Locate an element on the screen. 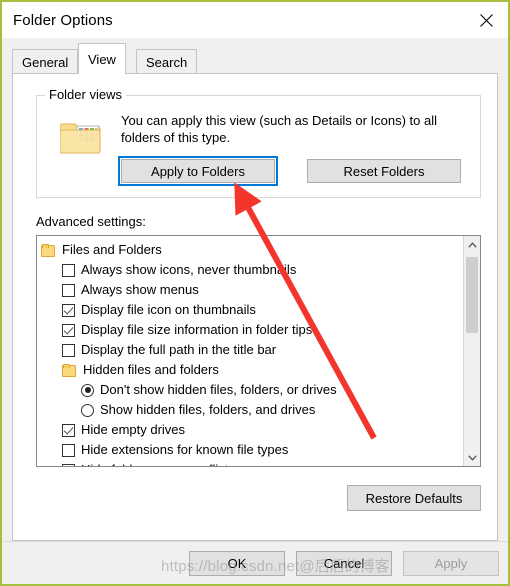  apply-to-folders-label: Apply to Folders is located at coordinates (198, 171).